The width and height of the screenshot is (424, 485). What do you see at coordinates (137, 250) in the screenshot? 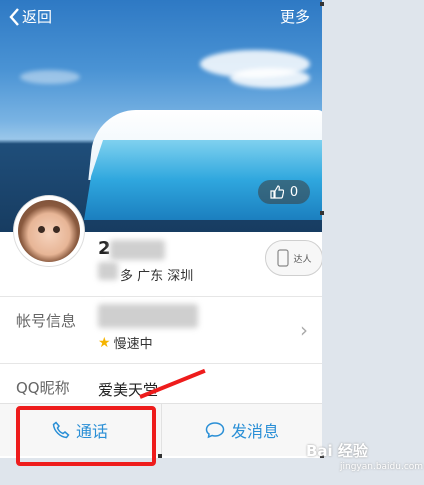
I see `nickname-redaction` at bounding box center [137, 250].